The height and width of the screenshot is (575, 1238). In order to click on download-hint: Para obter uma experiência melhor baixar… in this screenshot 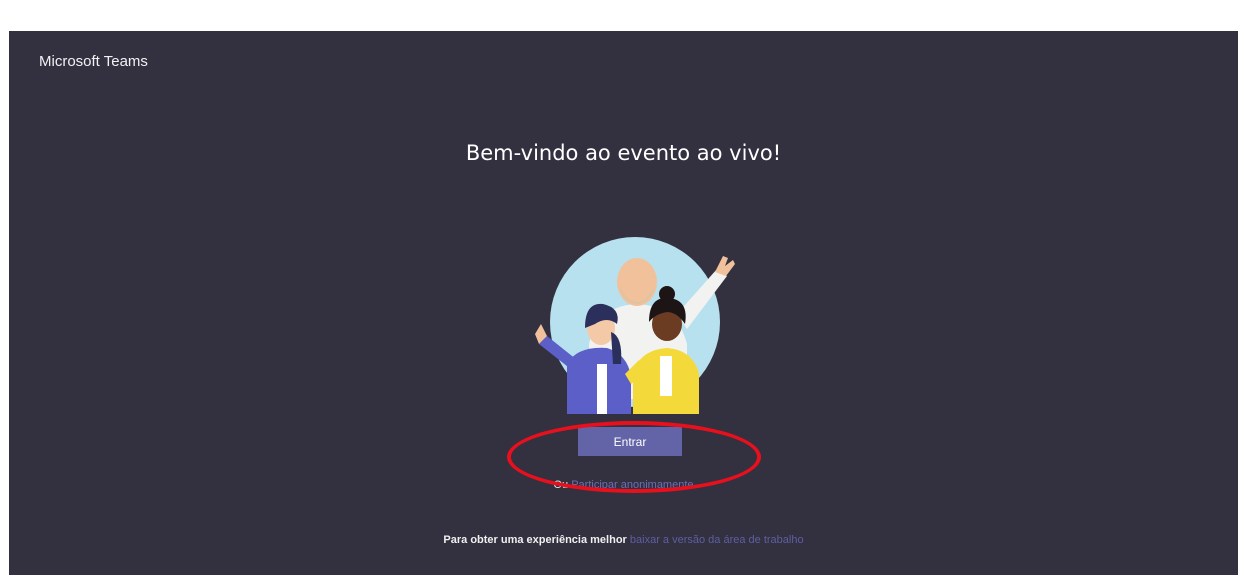, I will do `click(623, 540)`.